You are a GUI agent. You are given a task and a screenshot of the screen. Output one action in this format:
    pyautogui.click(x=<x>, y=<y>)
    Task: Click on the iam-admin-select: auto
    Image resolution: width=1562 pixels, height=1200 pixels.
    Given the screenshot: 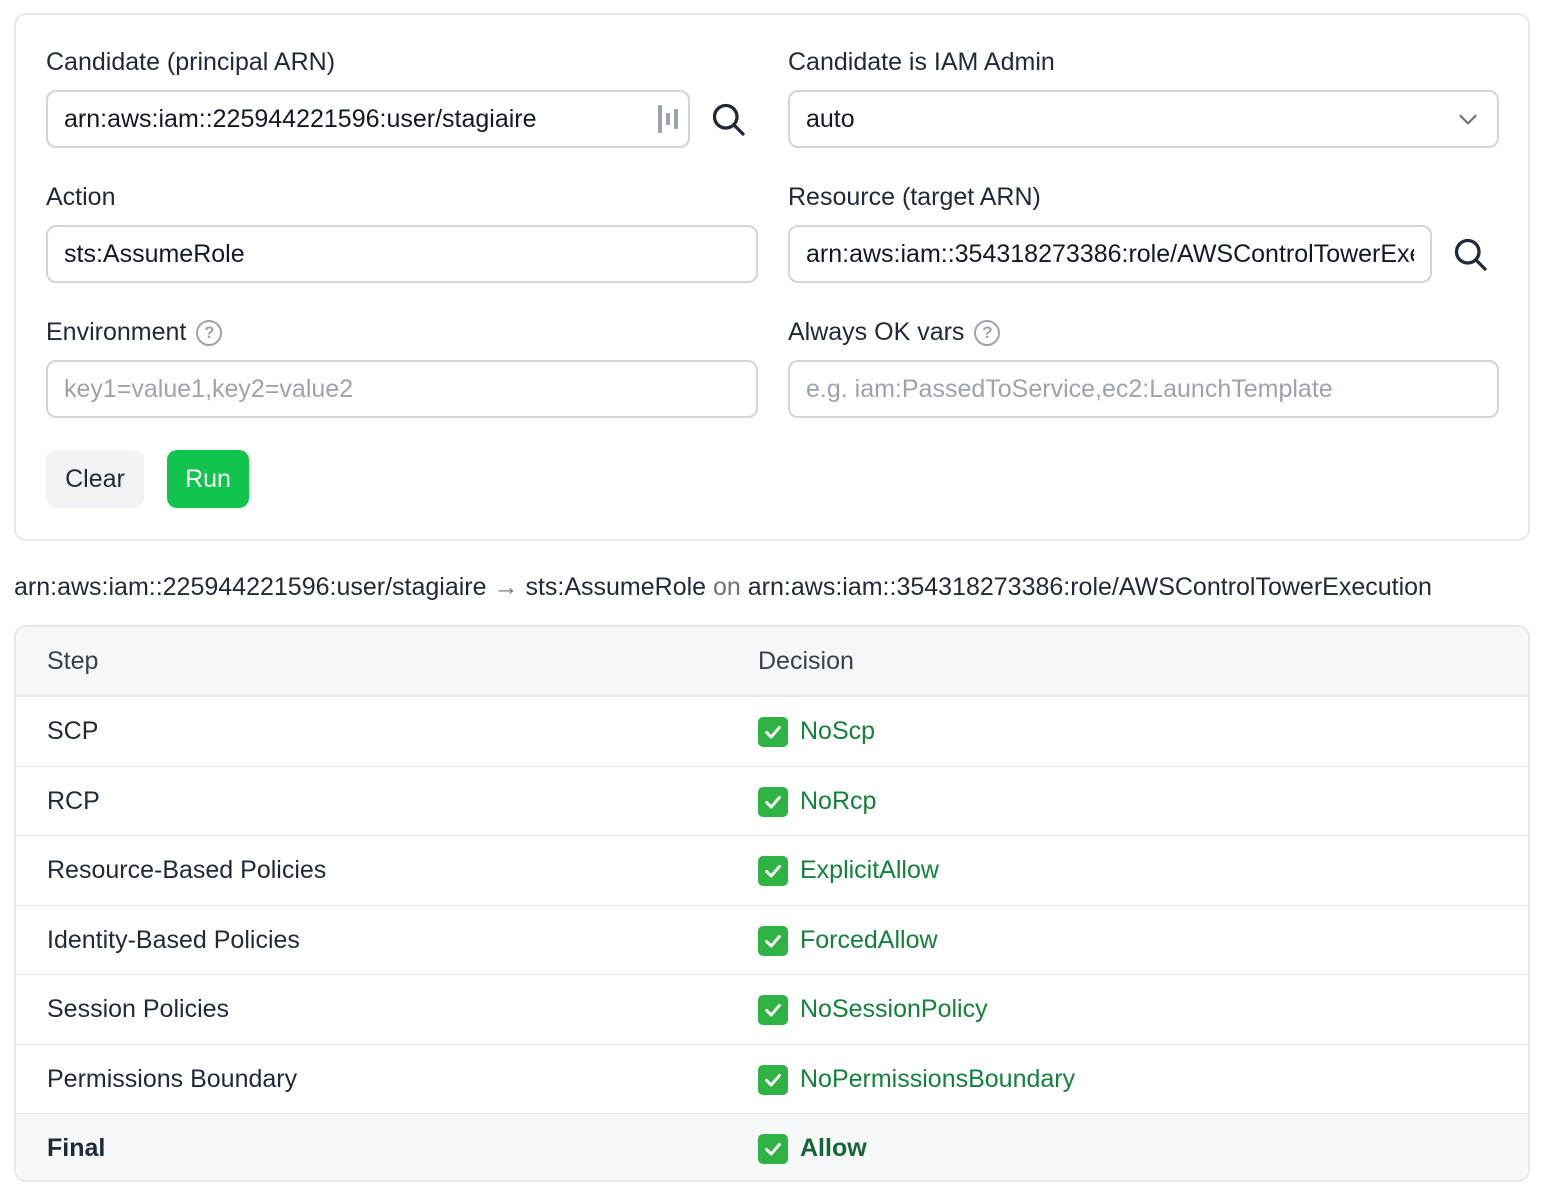 What is the action you would take?
    pyautogui.click(x=1143, y=119)
    